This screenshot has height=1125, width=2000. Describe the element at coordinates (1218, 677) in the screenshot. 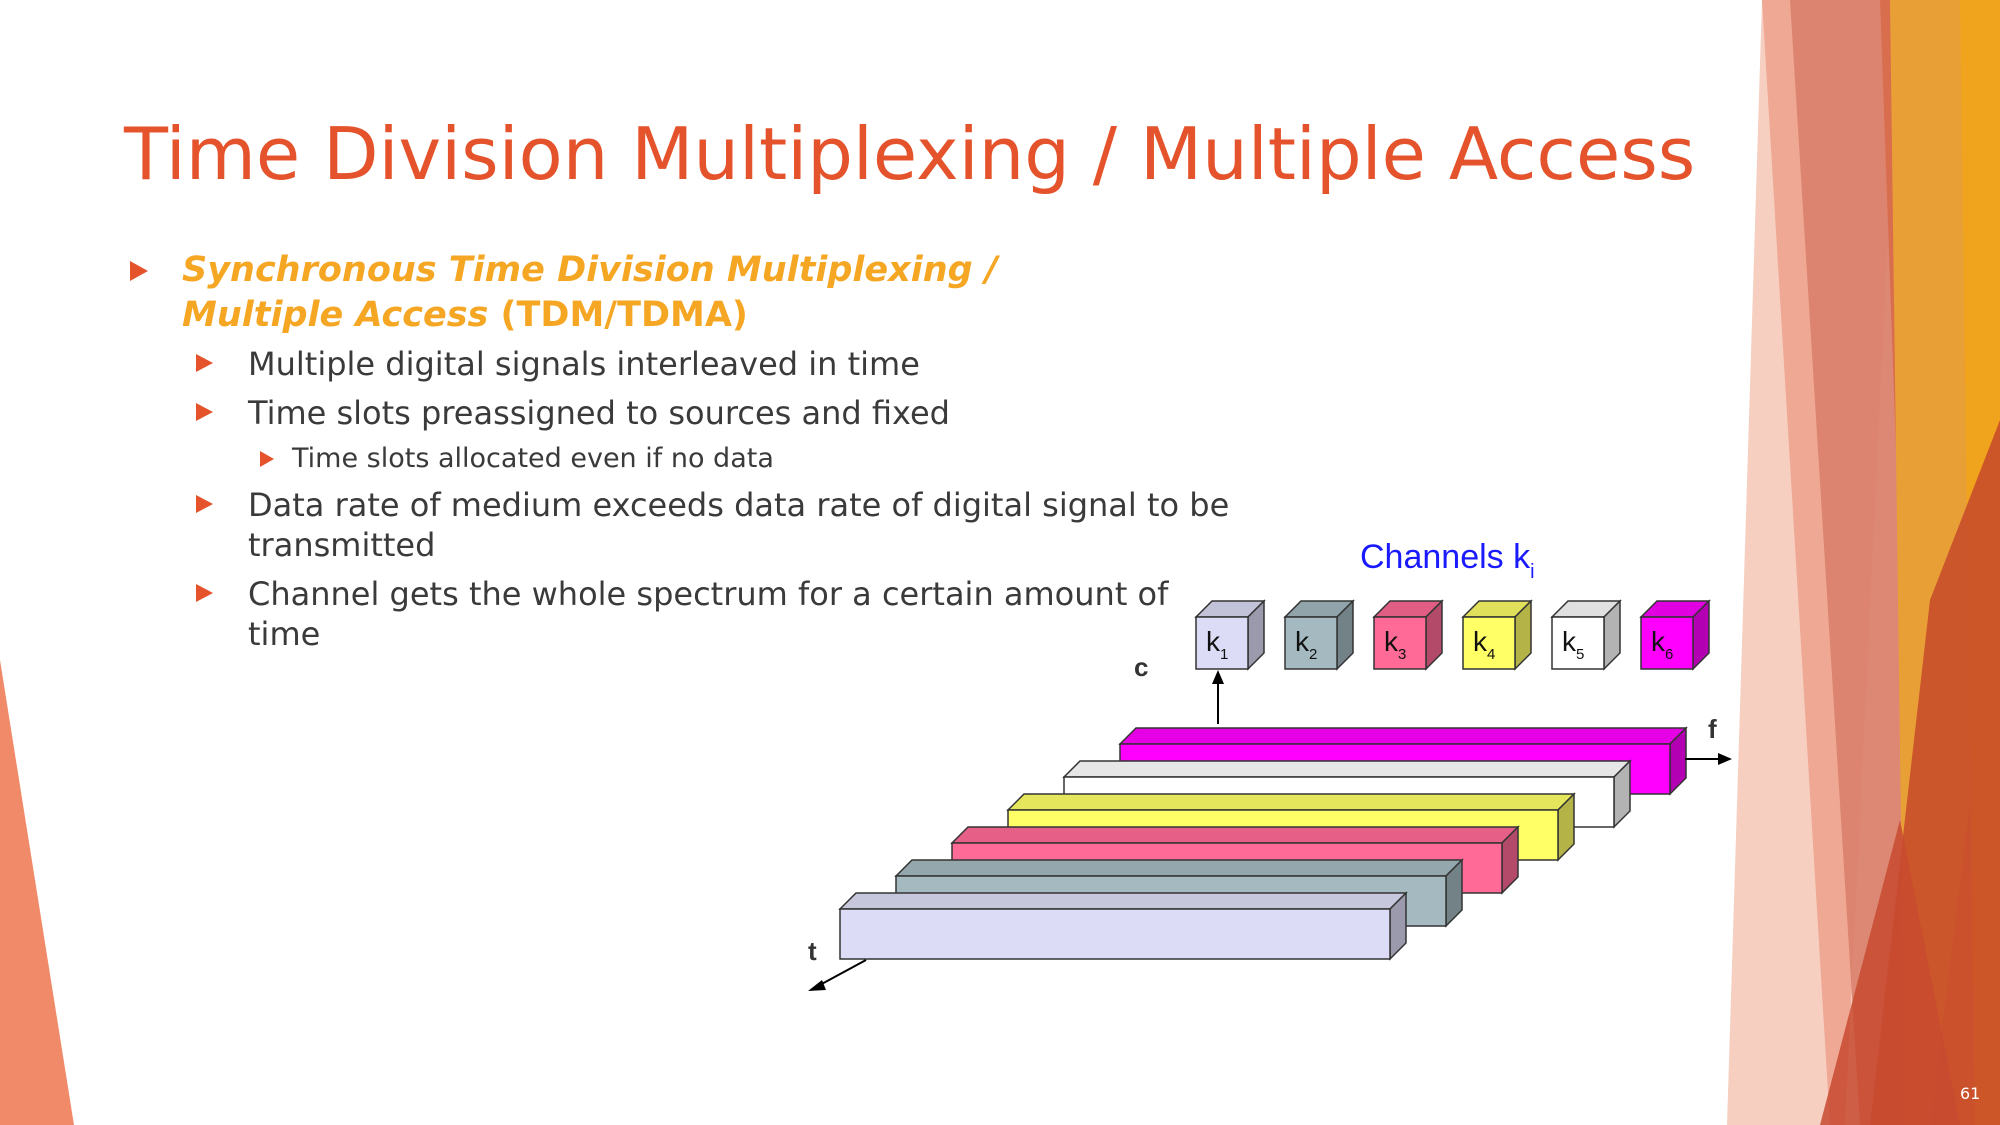

I see `c-axis-arrow-icon` at that location.